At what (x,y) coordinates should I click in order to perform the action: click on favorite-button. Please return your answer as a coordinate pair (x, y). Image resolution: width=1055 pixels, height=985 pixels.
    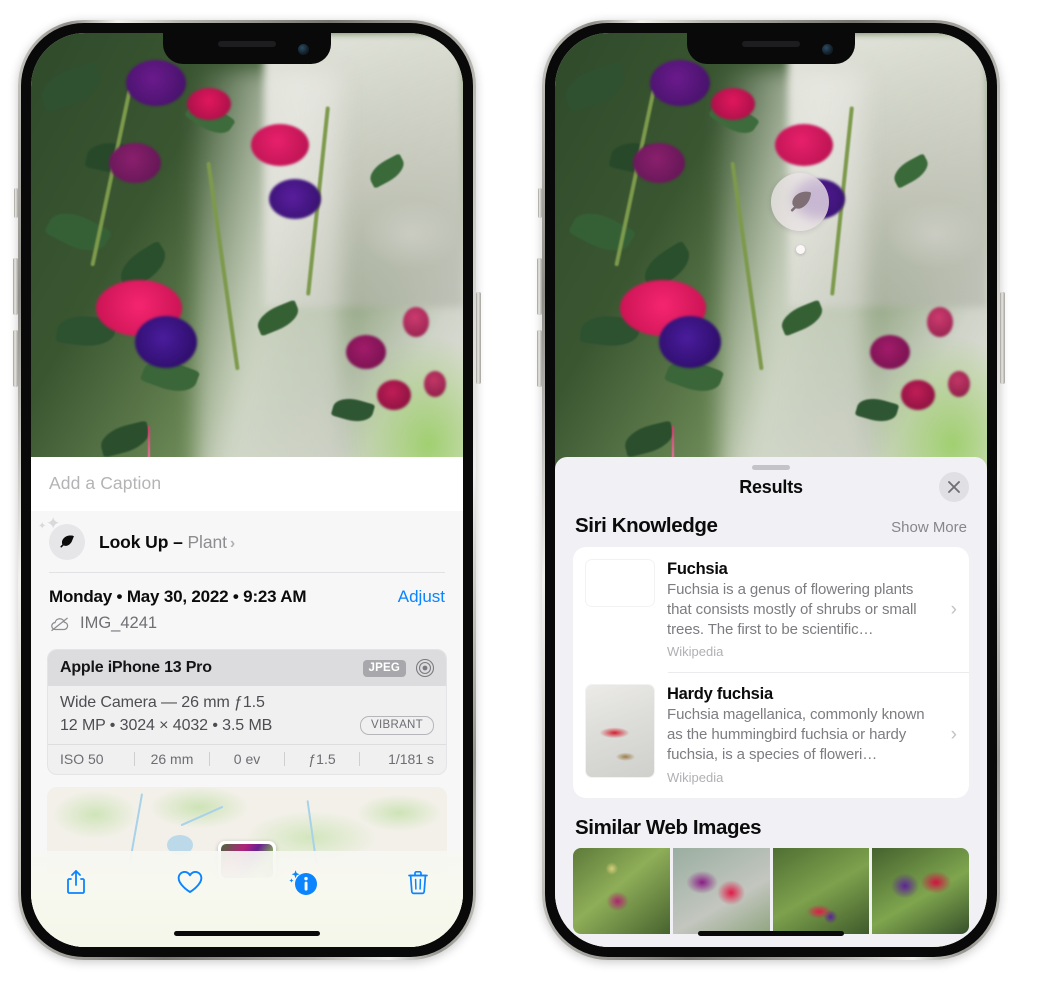
    Looking at the image, I should click on (190, 882).